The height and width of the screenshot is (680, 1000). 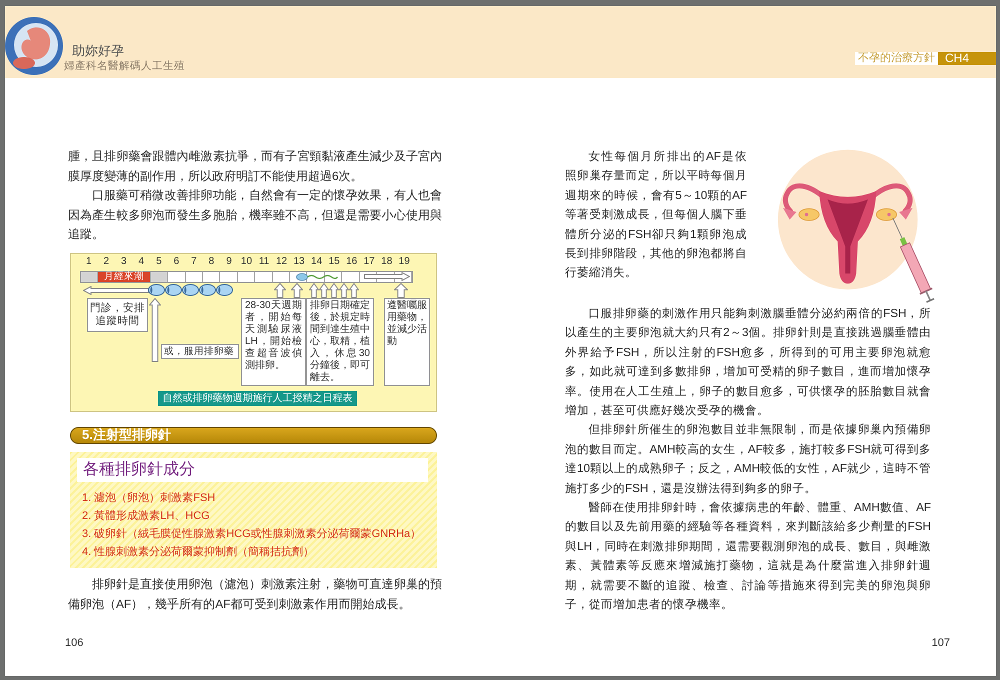 I want to click on body-paragraph: 醫師在使用排卵針時，會依據病患的年齡、體重、AMH數值、AF的數目以及先前用藥的經驗等各種資料，來判斷該給多少劑量的FSH與LH，同時在刺激排卵期間，還需要觀測卵泡的成長、數目，與雌激素、黃體素等反應來增減施打藥物，這就是為什麼當進入排卵針週期，就需要不斷的追蹤、檢查、討論等措施來得到完美的卵泡與卵子，從而增加患者的懷孕機率。, so click(x=748, y=557).